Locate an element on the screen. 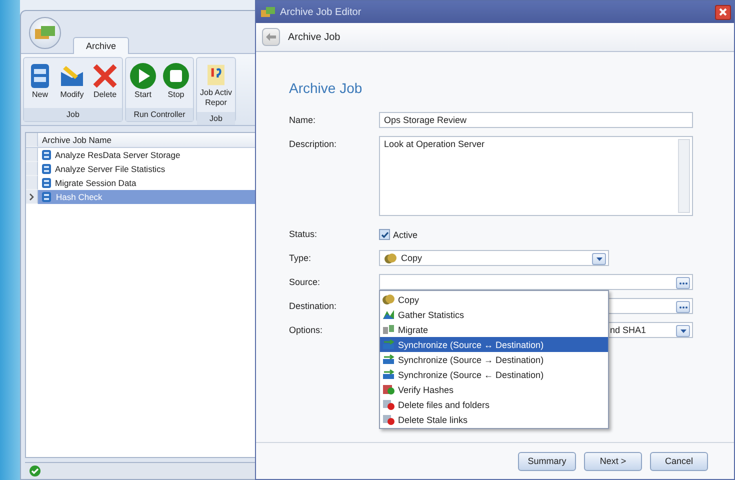 The width and height of the screenshot is (735, 480). menu-item: Copy is located at coordinates (494, 299).